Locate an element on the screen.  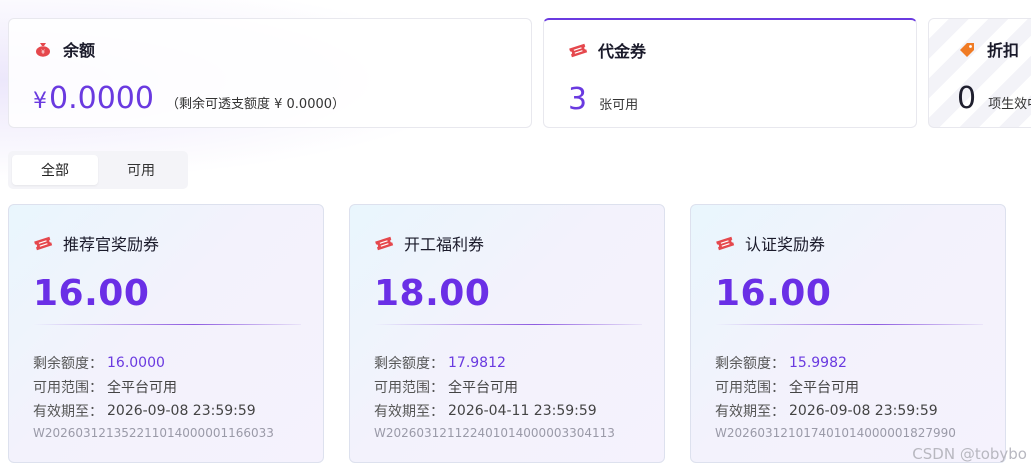
voucher-code: W202603121122401014000003304113 is located at coordinates (494, 433).